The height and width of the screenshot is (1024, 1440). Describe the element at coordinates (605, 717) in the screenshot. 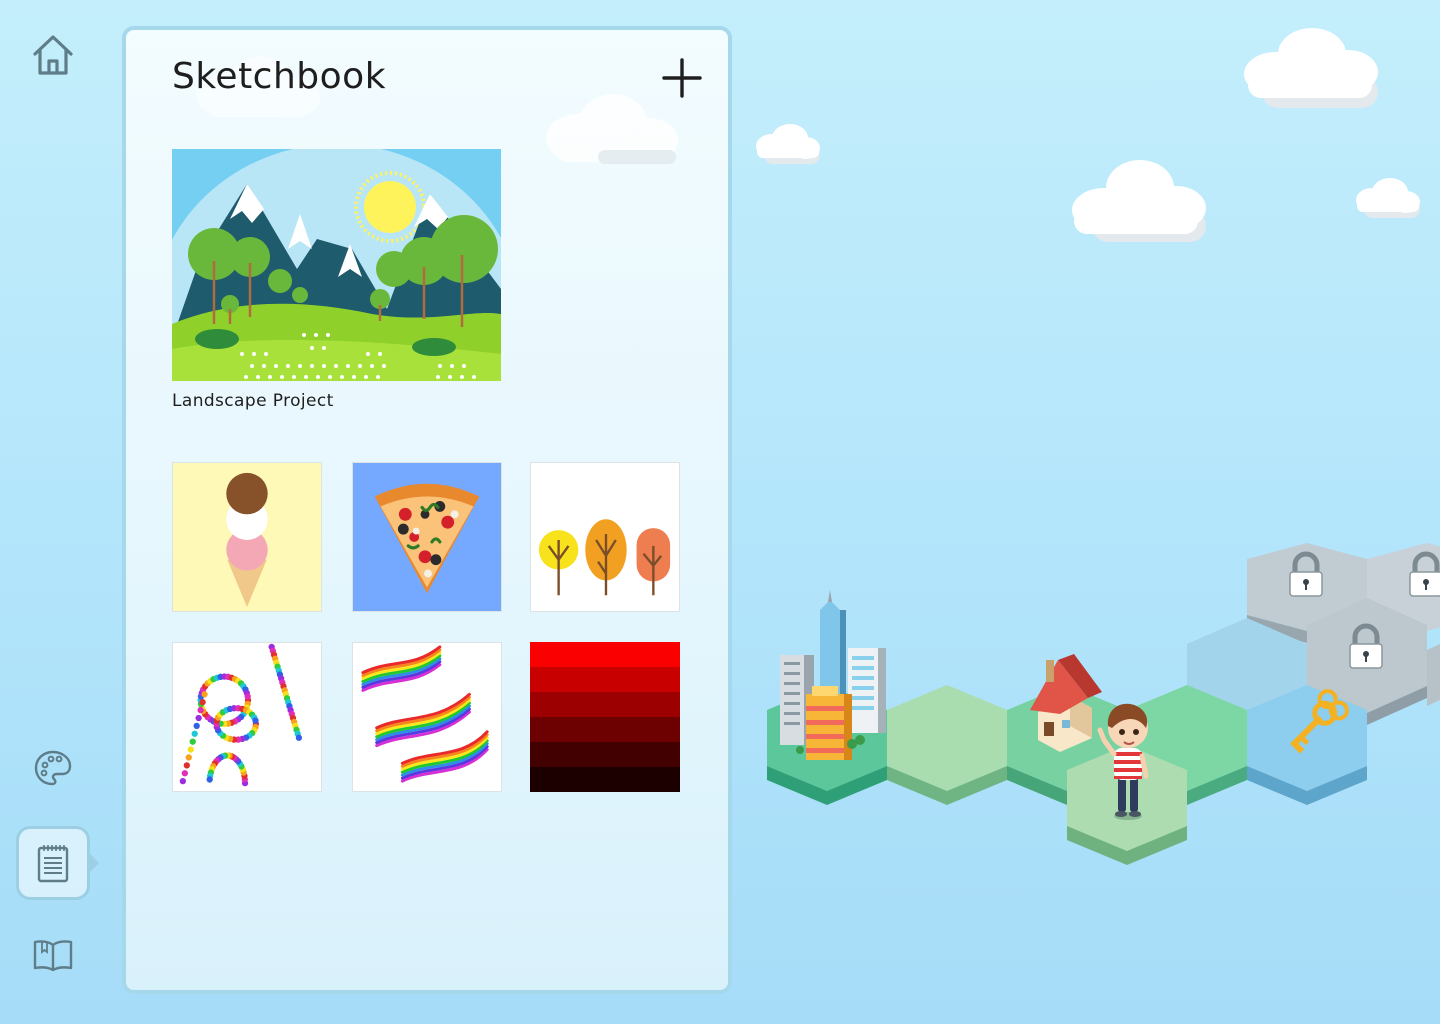

I see `drawing-thumbnail-red-gradient` at that location.